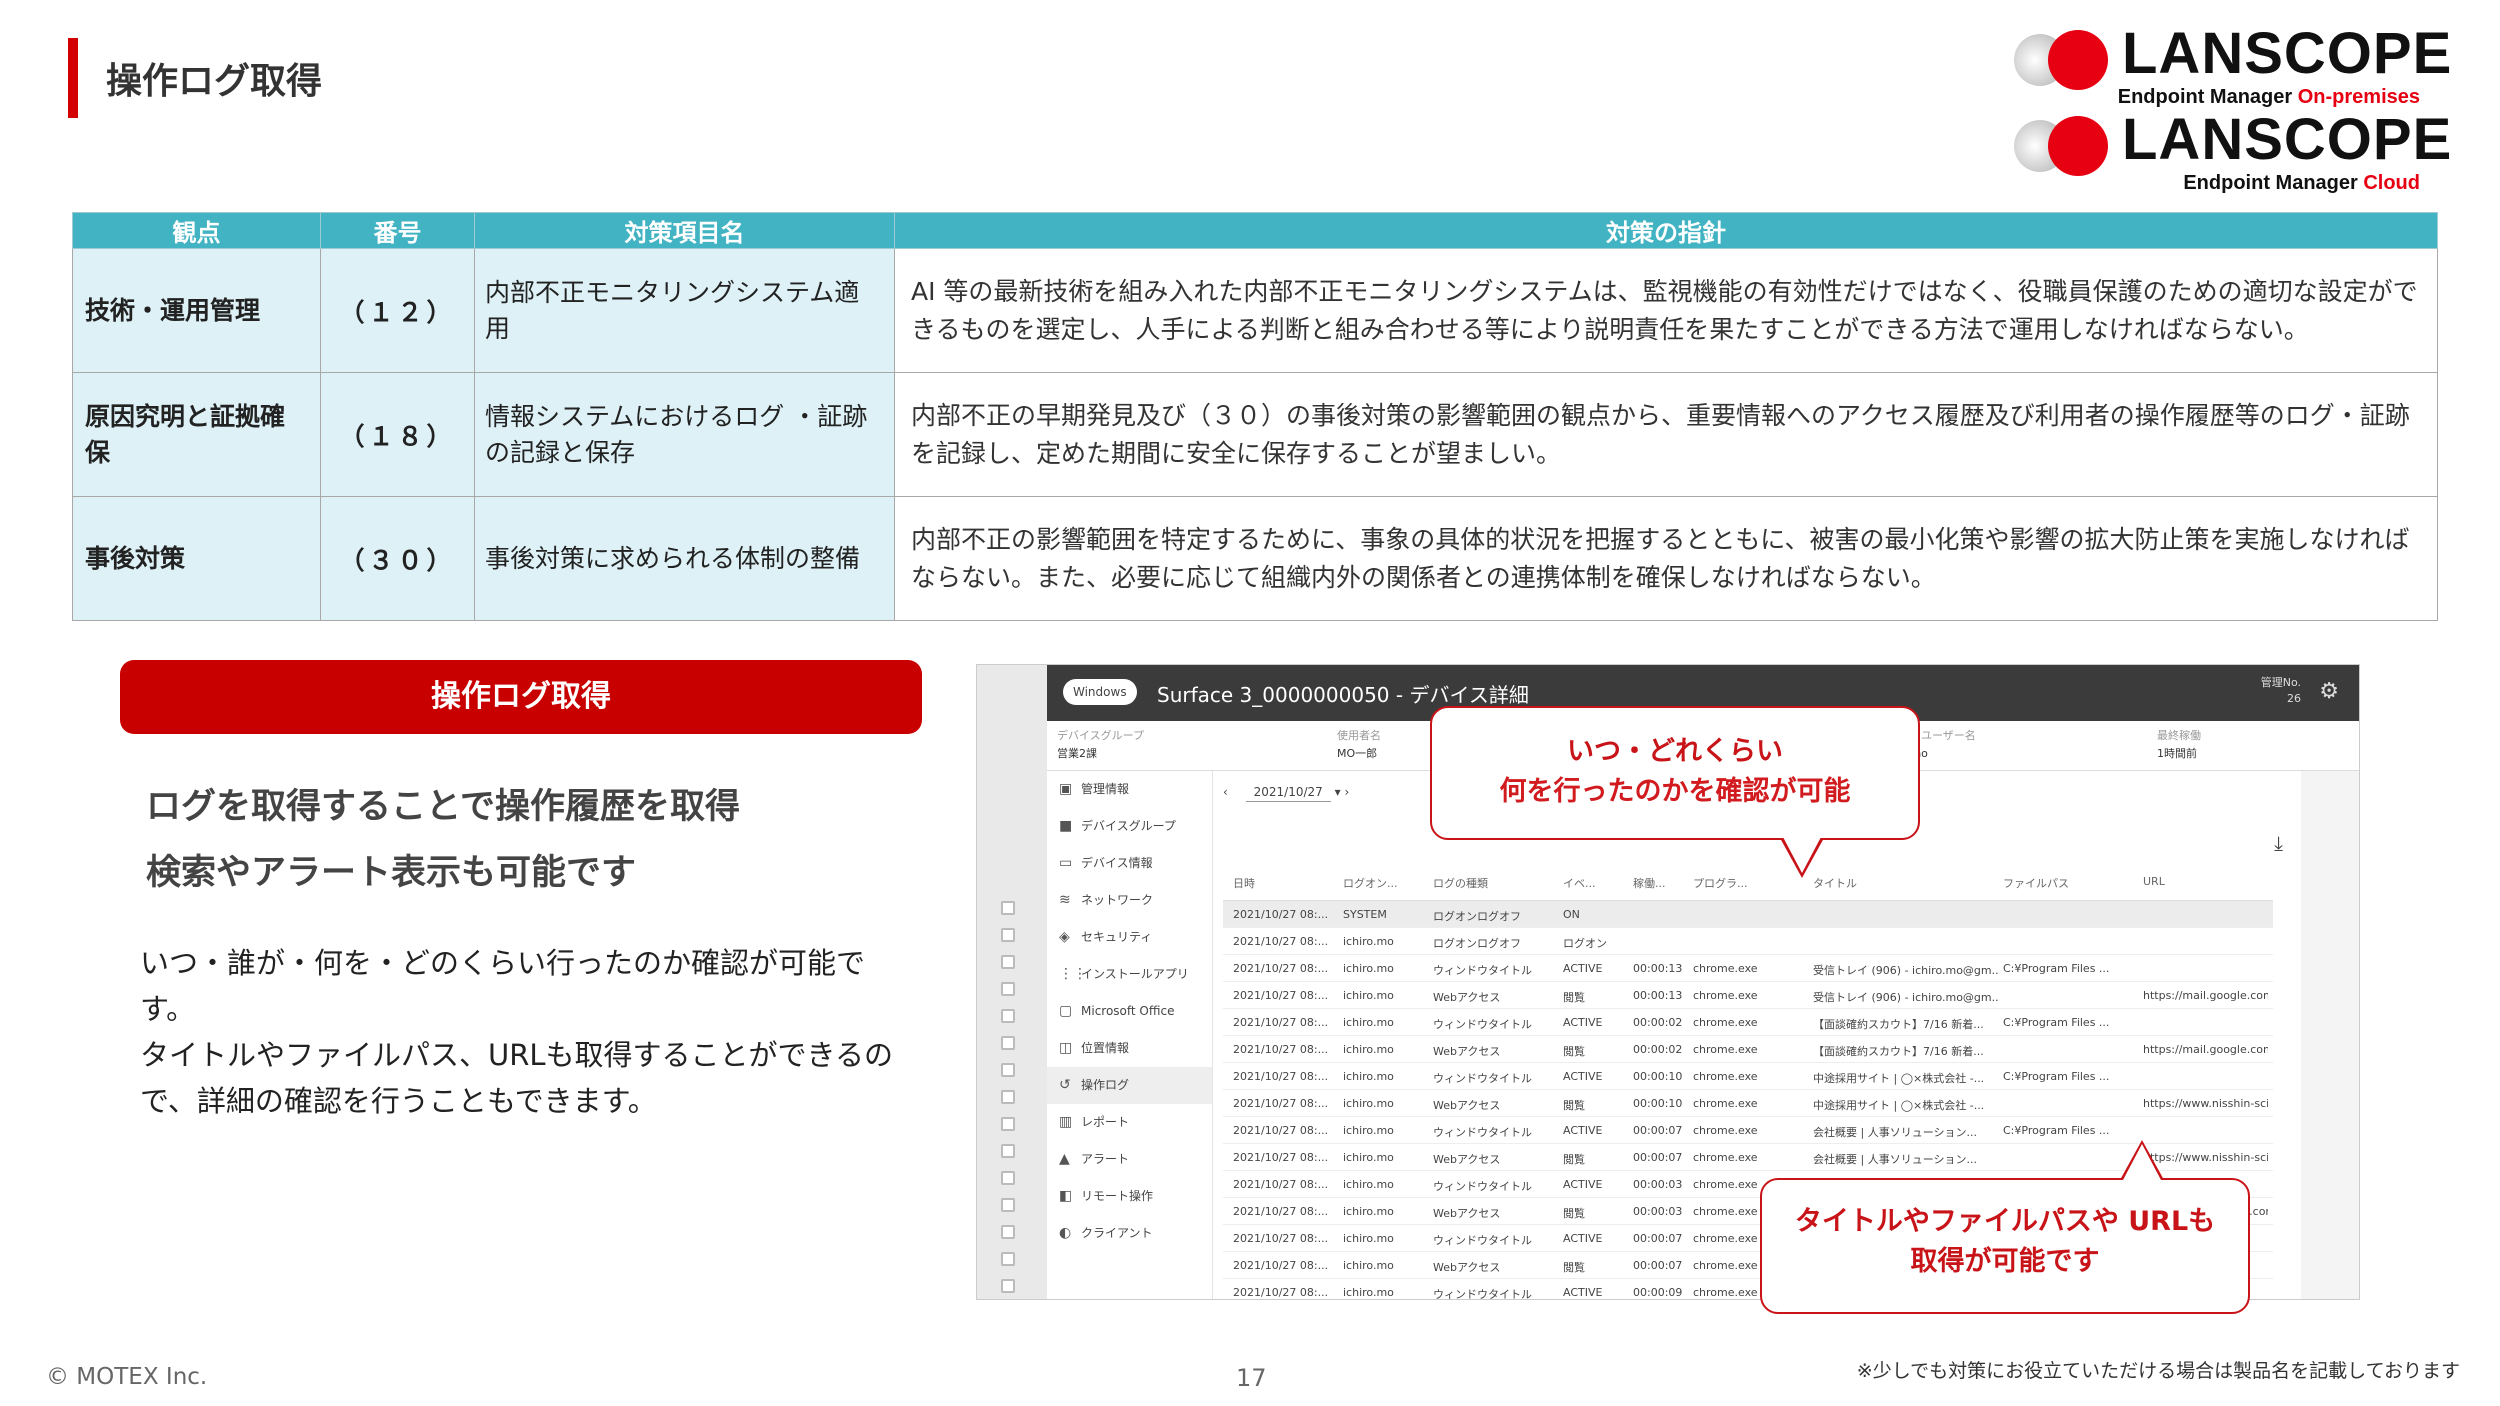 The height and width of the screenshot is (1406, 2500). What do you see at coordinates (1129, 1048) in the screenshot?
I see `menu-item: ◫ 位置情報` at bounding box center [1129, 1048].